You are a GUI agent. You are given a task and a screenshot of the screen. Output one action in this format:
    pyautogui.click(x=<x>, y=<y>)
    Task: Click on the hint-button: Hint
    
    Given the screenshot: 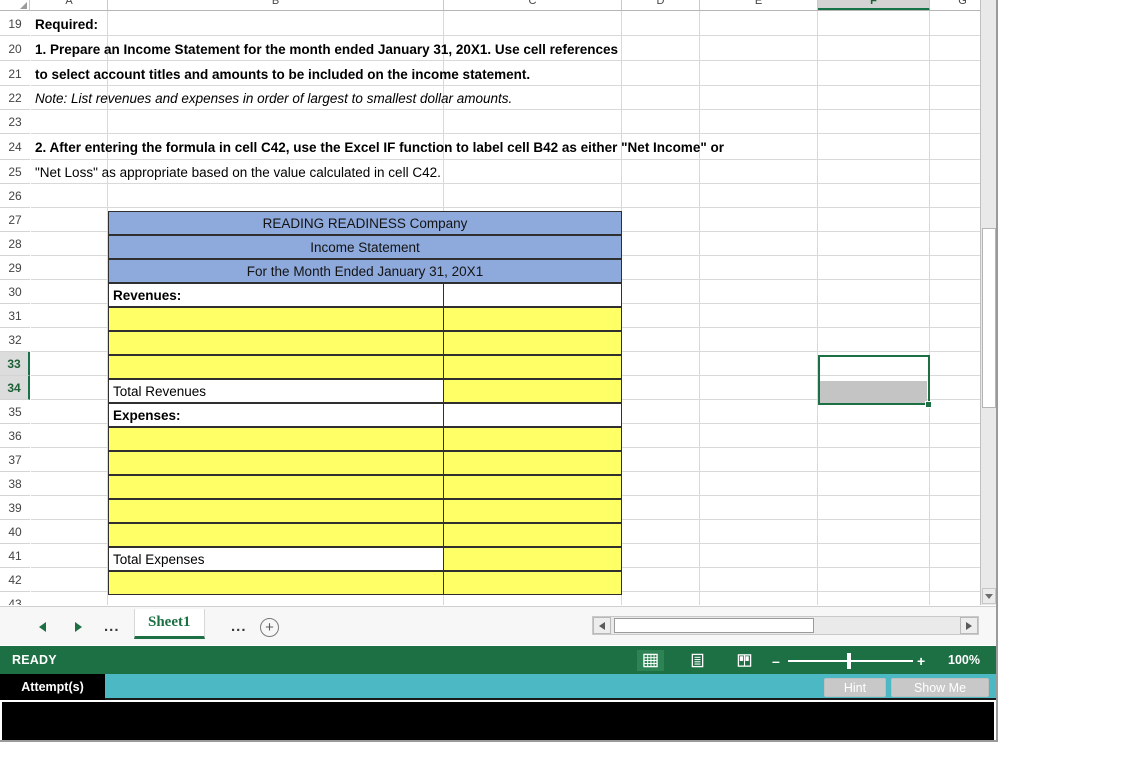 What is the action you would take?
    pyautogui.click(x=855, y=687)
    